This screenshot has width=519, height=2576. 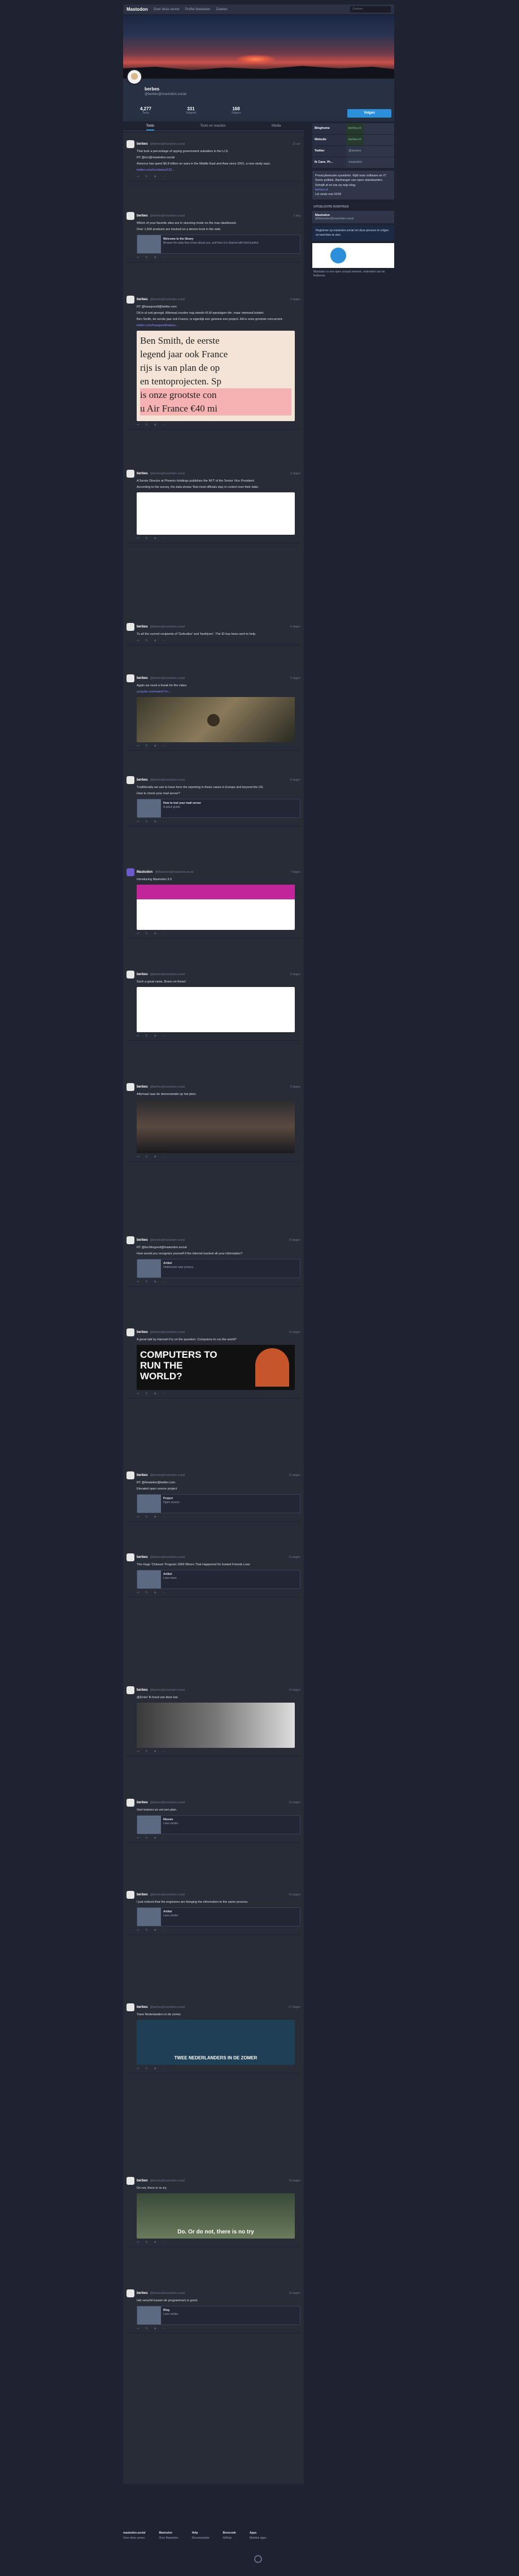 What do you see at coordinates (355, 162) in the screenshot?
I see `profile-field-link: mastodon` at bounding box center [355, 162].